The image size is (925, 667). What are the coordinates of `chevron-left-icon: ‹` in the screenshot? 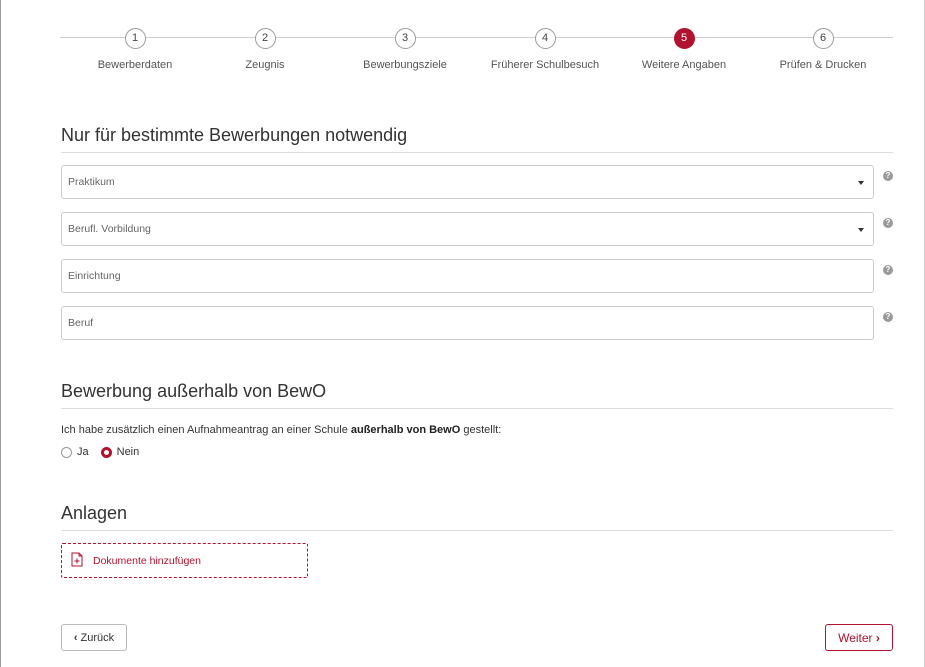 It's located at (75, 637).